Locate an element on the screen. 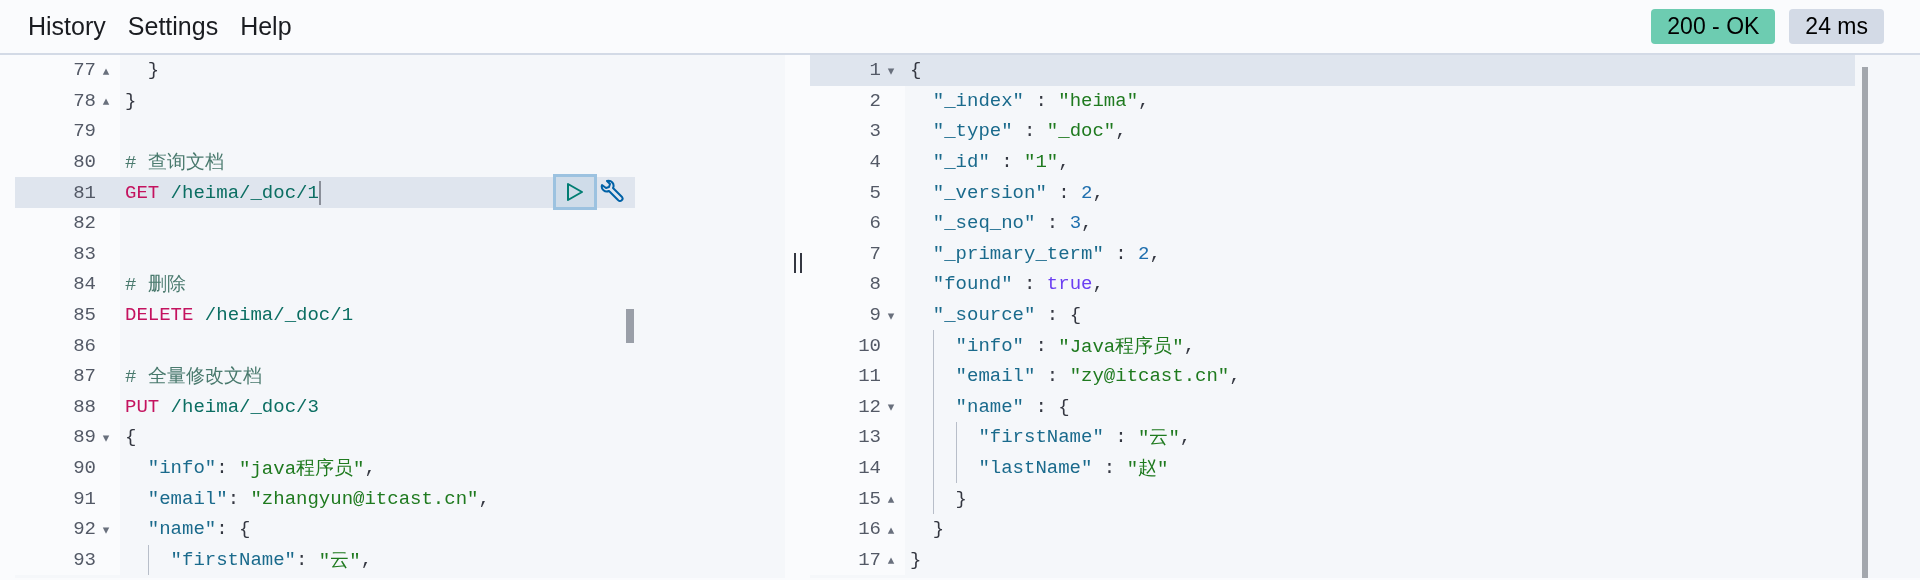  code-line: GET /heima/_doc/1 is located at coordinates (222, 192).